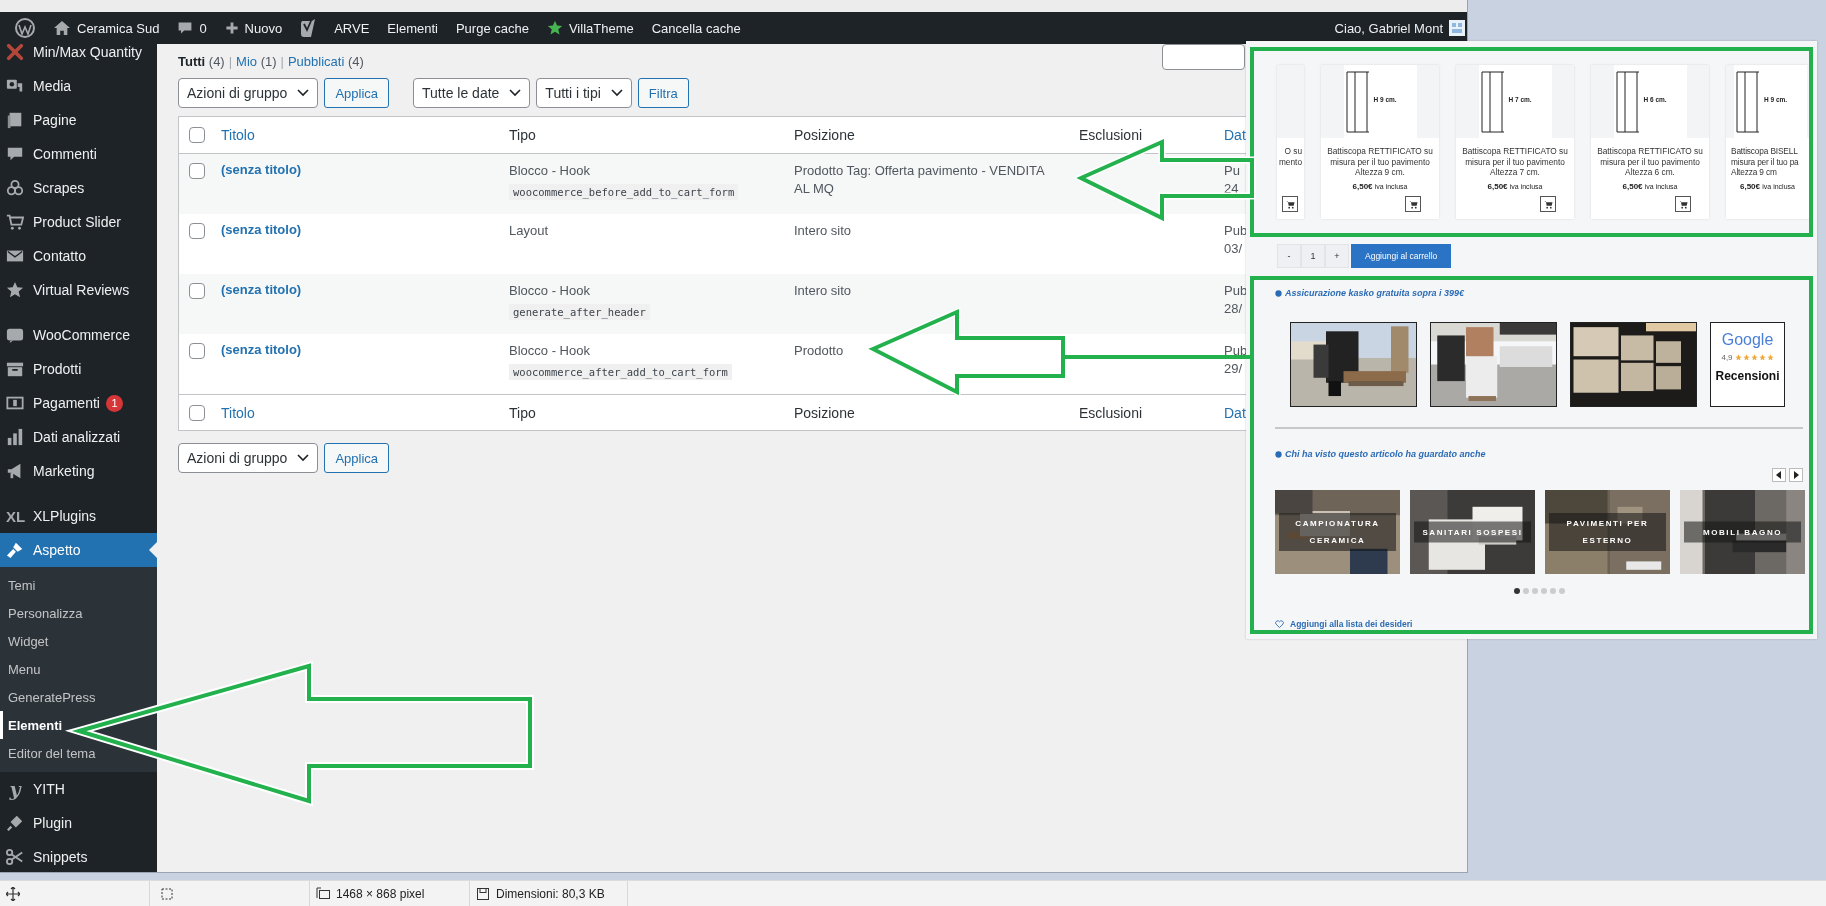  I want to click on date-filter-dropdown: Tutte le date, so click(472, 93).